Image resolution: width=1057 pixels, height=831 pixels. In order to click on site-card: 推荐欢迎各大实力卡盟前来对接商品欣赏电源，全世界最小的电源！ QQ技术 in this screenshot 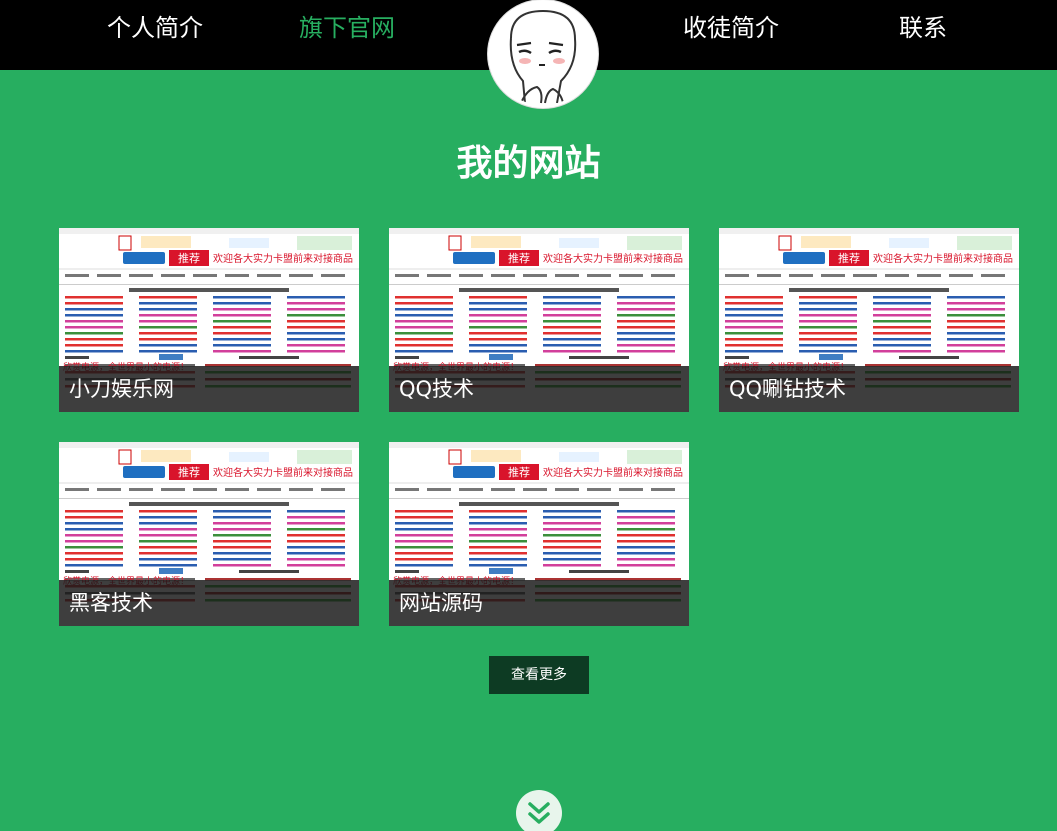, I will do `click(539, 320)`.